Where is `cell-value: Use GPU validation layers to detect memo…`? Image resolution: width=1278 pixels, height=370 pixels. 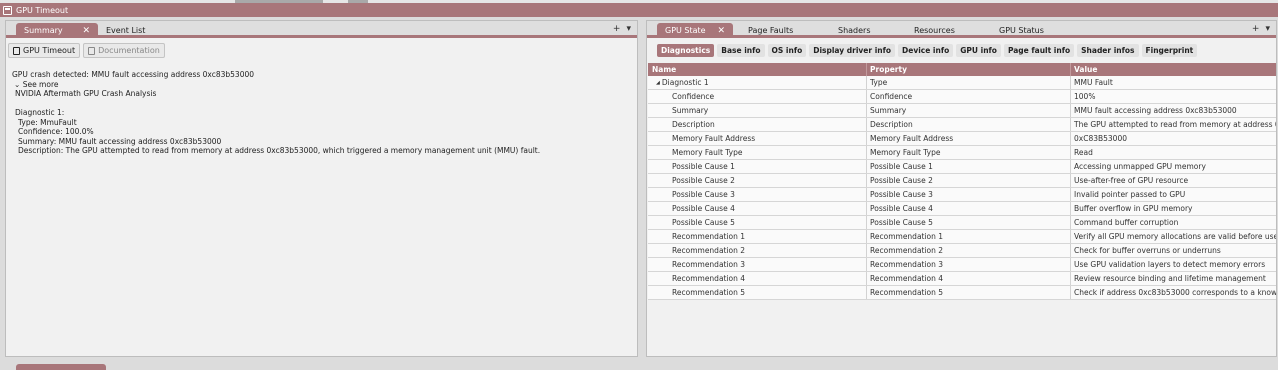 cell-value: Use GPU validation layers to detect memo… is located at coordinates (1170, 264).